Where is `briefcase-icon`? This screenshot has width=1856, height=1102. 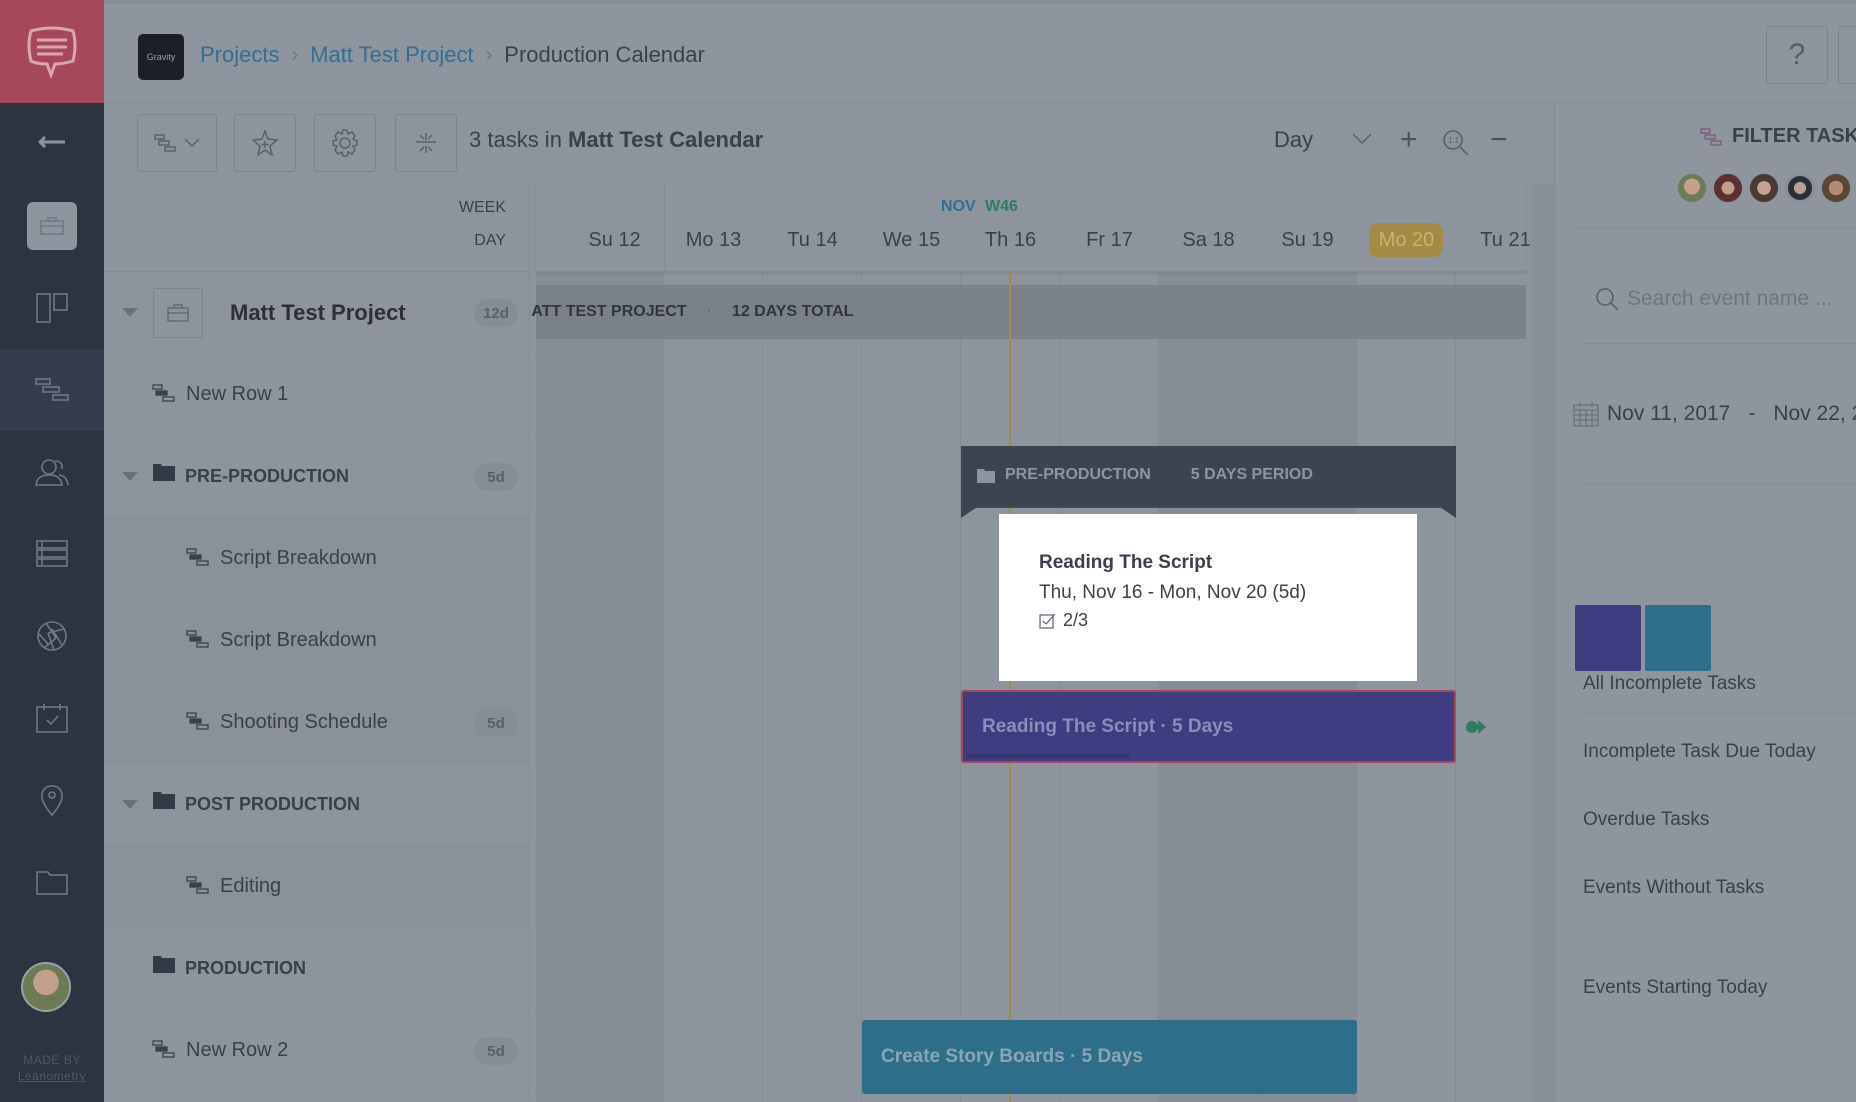 briefcase-icon is located at coordinates (178, 313).